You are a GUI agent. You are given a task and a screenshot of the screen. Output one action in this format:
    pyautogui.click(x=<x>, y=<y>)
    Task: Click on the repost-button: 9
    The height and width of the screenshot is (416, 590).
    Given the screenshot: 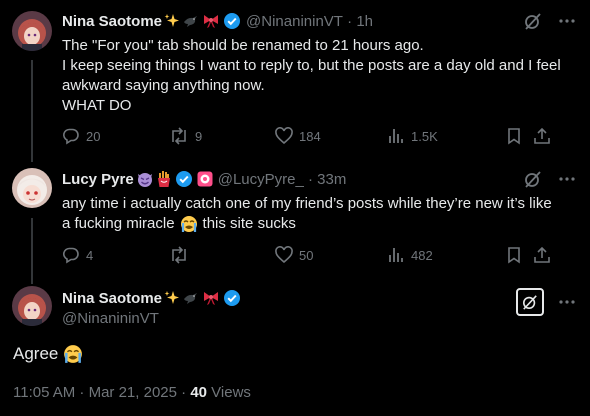 What is the action you would take?
    pyautogui.click(x=222, y=136)
    